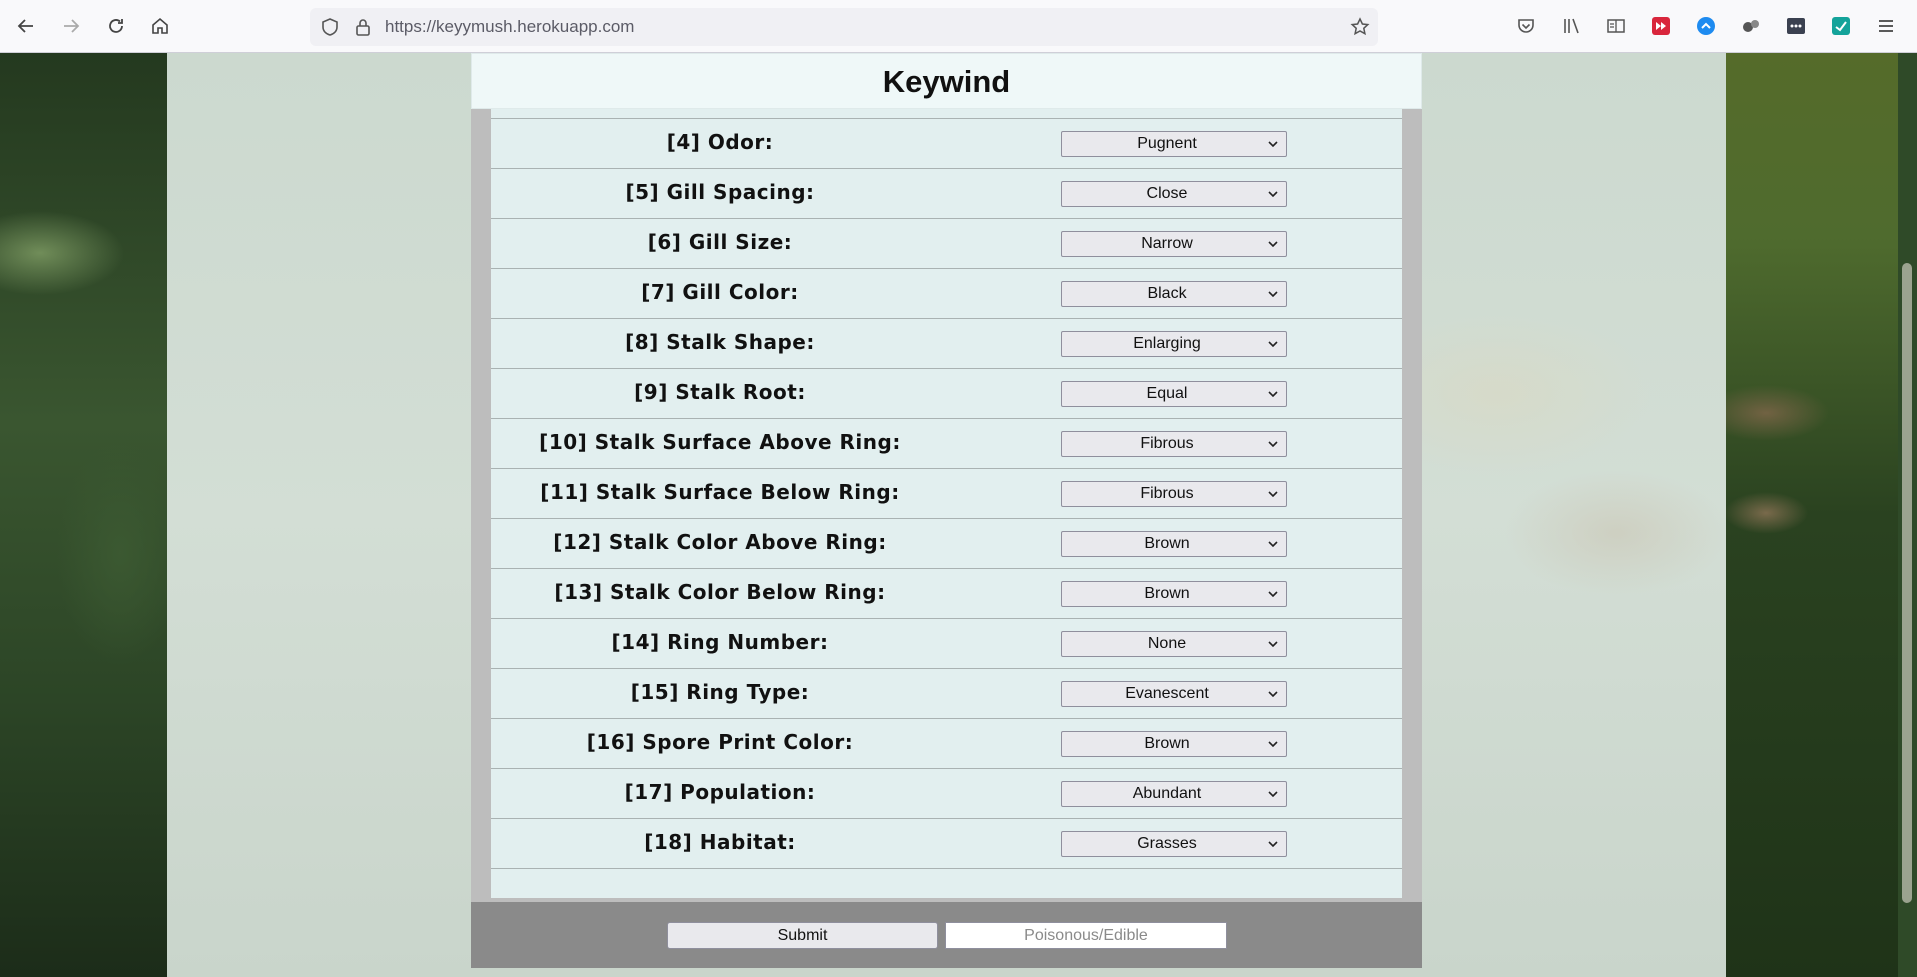  Describe the element at coordinates (946, 694) in the screenshot. I see `feature-row: [15] Ring Type: Evanescent` at that location.